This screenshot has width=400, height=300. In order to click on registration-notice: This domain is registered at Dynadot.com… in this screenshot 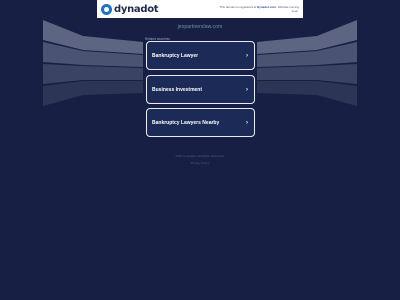, I will do `click(259, 9)`.